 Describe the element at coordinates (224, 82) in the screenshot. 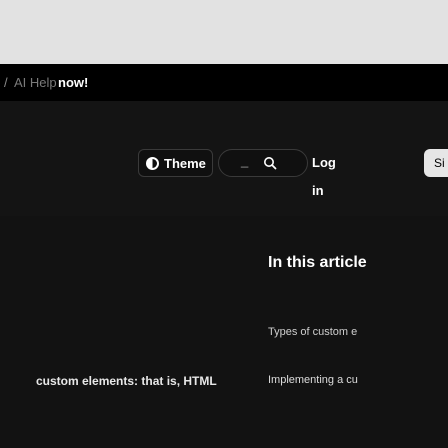

I see `announcement-bar: / AI Help now!` at that location.